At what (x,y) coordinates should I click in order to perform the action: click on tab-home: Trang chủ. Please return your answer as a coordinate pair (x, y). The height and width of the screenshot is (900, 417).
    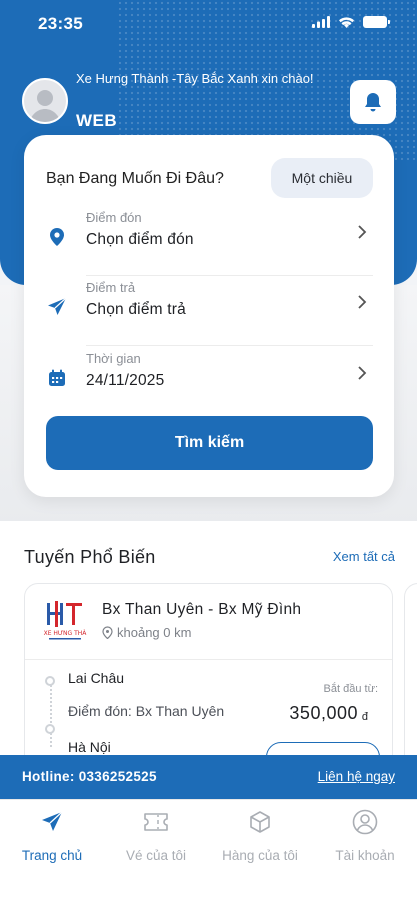
    Looking at the image, I should click on (52, 835).